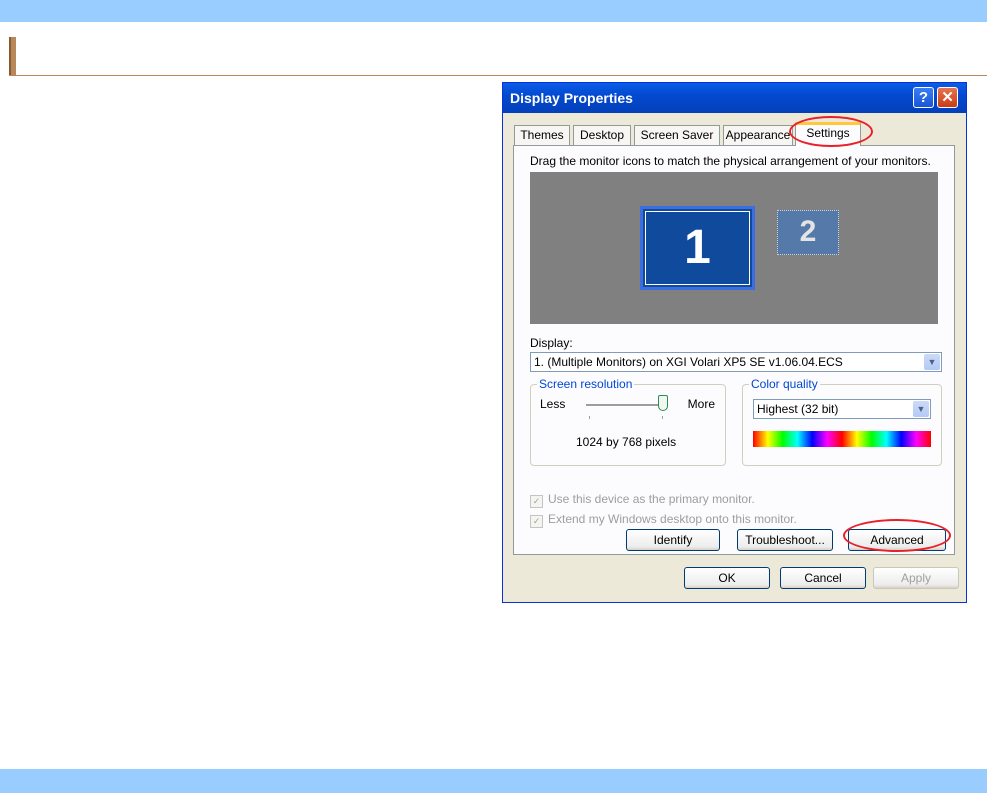 The height and width of the screenshot is (793, 987). Describe the element at coordinates (808, 232) in the screenshot. I see `monitor-2-icon: 2` at that location.